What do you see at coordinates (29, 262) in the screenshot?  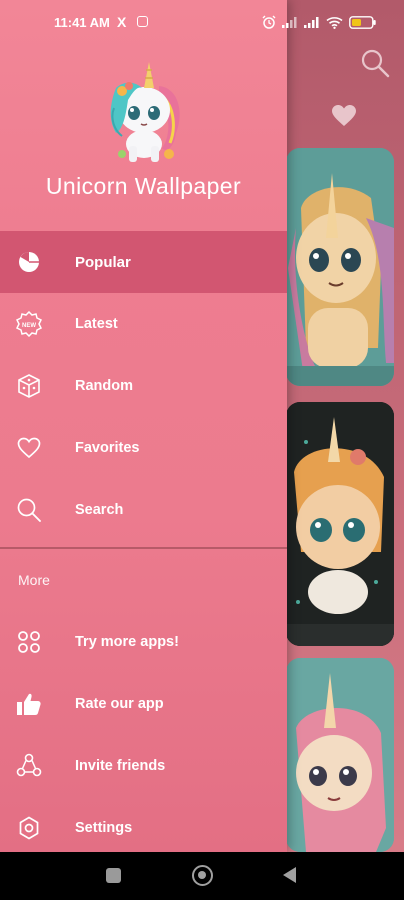 I see `pie-chart-icon` at bounding box center [29, 262].